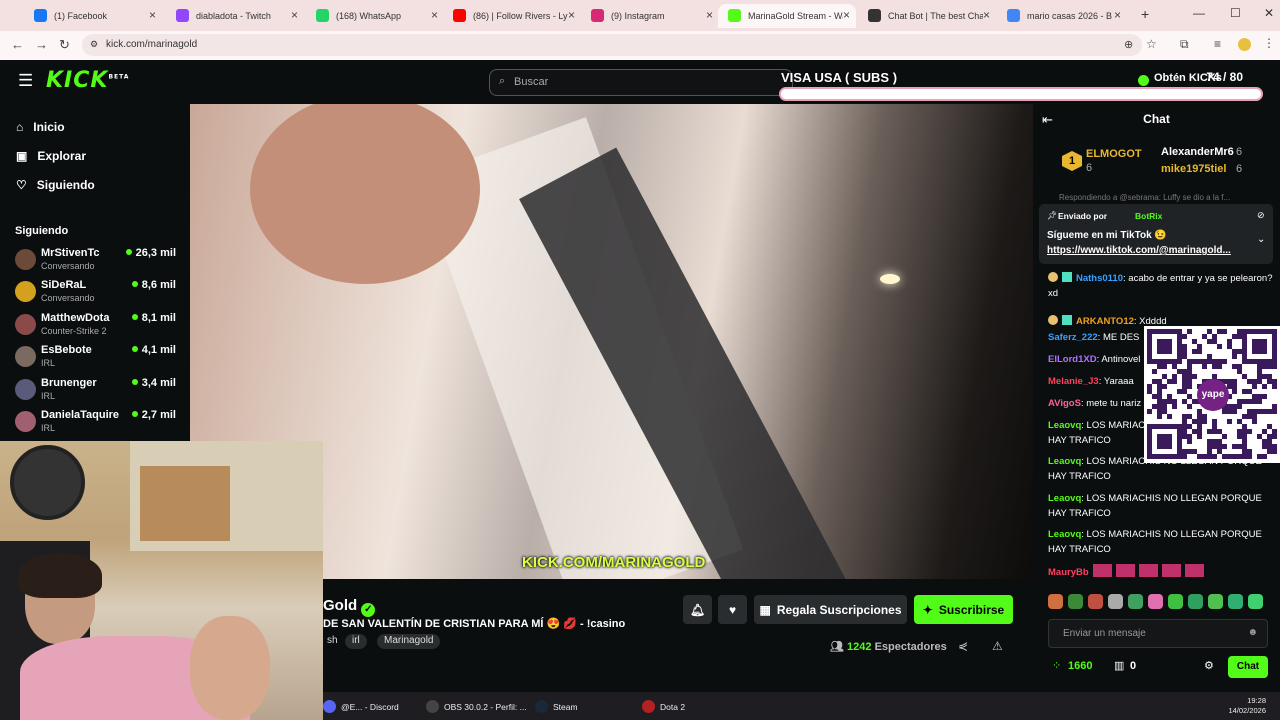 The width and height of the screenshot is (1280, 720). What do you see at coordinates (765, 609) in the screenshot?
I see `gift-icon: ▦` at bounding box center [765, 609].